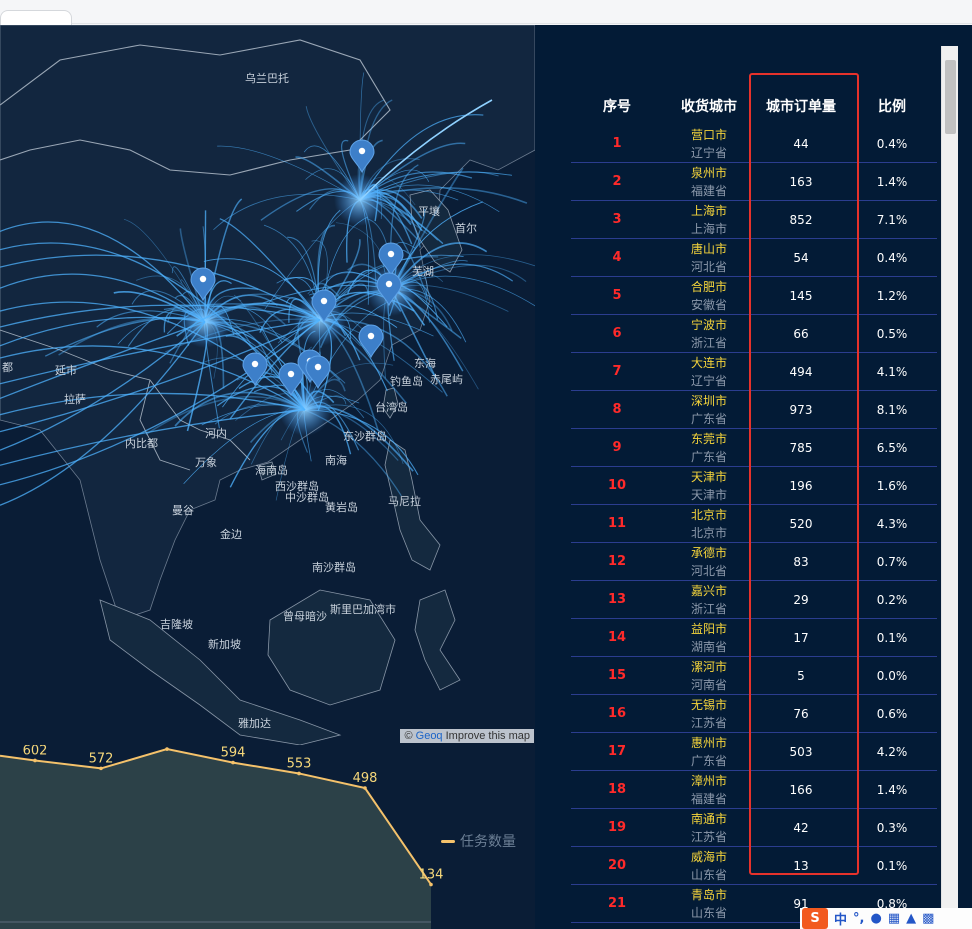 Image resolution: width=972 pixels, height=929 pixels. I want to click on row-index: 6, so click(617, 333).